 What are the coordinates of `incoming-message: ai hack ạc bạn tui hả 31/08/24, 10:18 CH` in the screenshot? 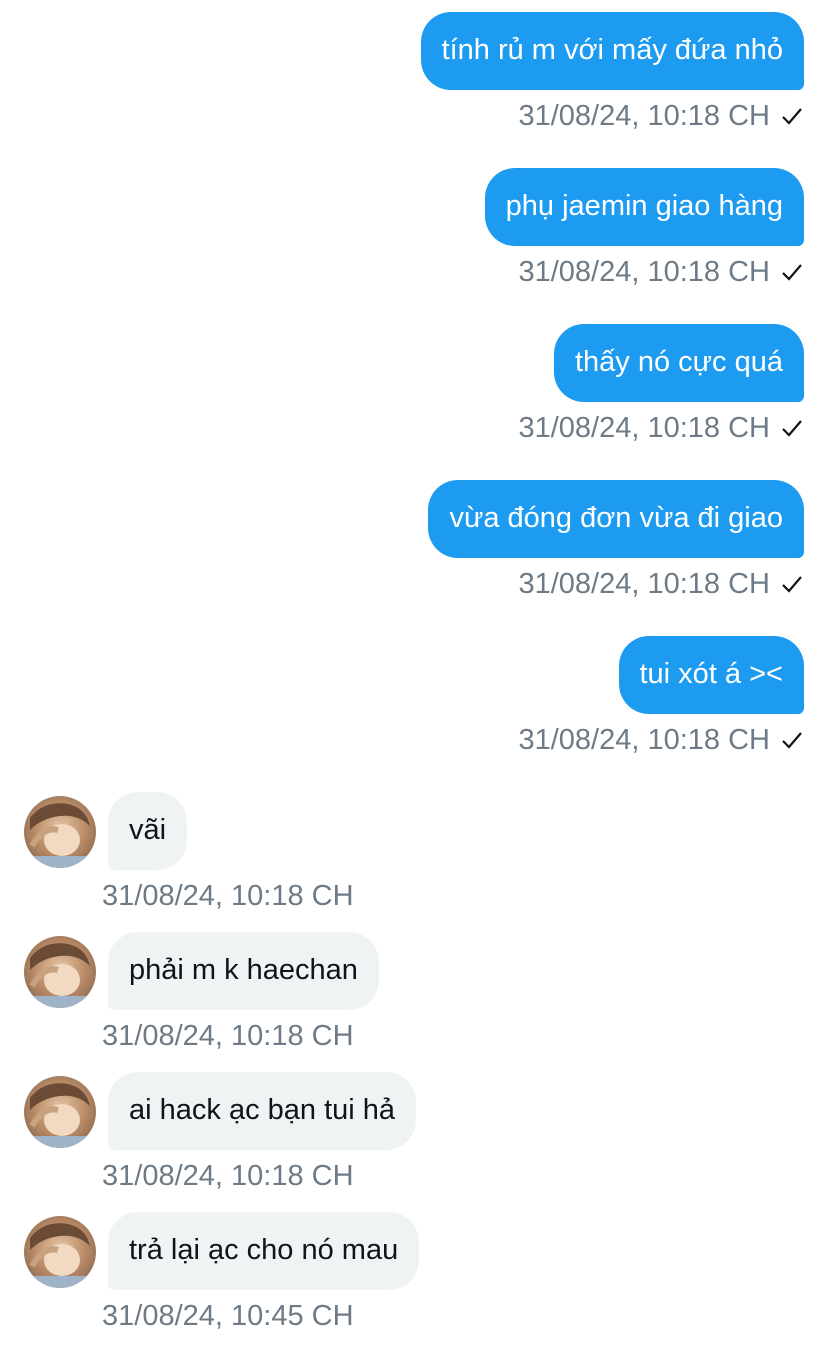 It's located at (220, 1133).